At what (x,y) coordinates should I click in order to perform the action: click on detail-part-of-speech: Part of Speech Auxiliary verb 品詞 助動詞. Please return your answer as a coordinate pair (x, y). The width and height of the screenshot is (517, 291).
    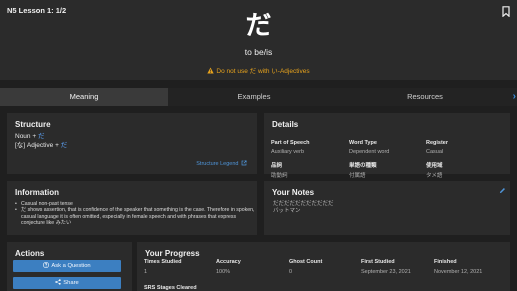
    Looking at the image, I should click on (290, 159).